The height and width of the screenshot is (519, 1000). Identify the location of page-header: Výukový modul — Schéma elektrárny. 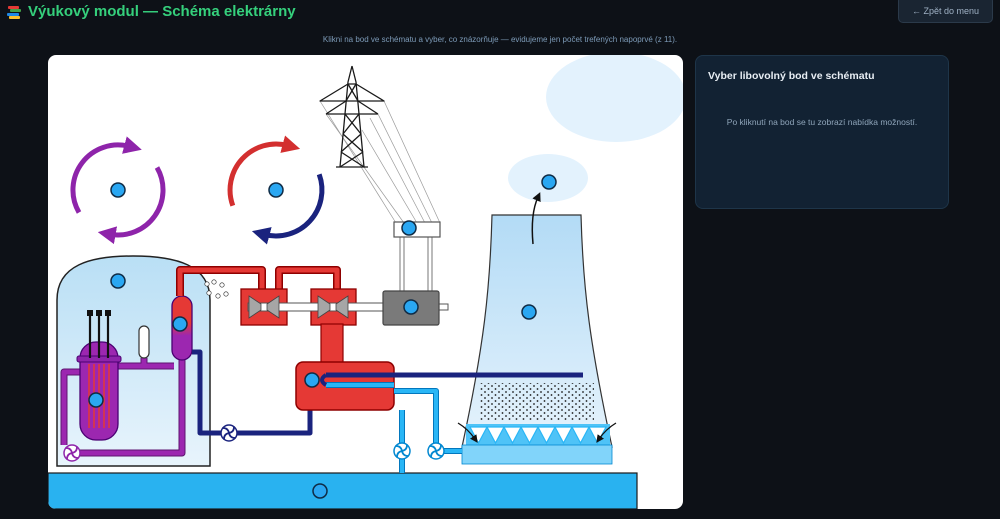
(151, 12).